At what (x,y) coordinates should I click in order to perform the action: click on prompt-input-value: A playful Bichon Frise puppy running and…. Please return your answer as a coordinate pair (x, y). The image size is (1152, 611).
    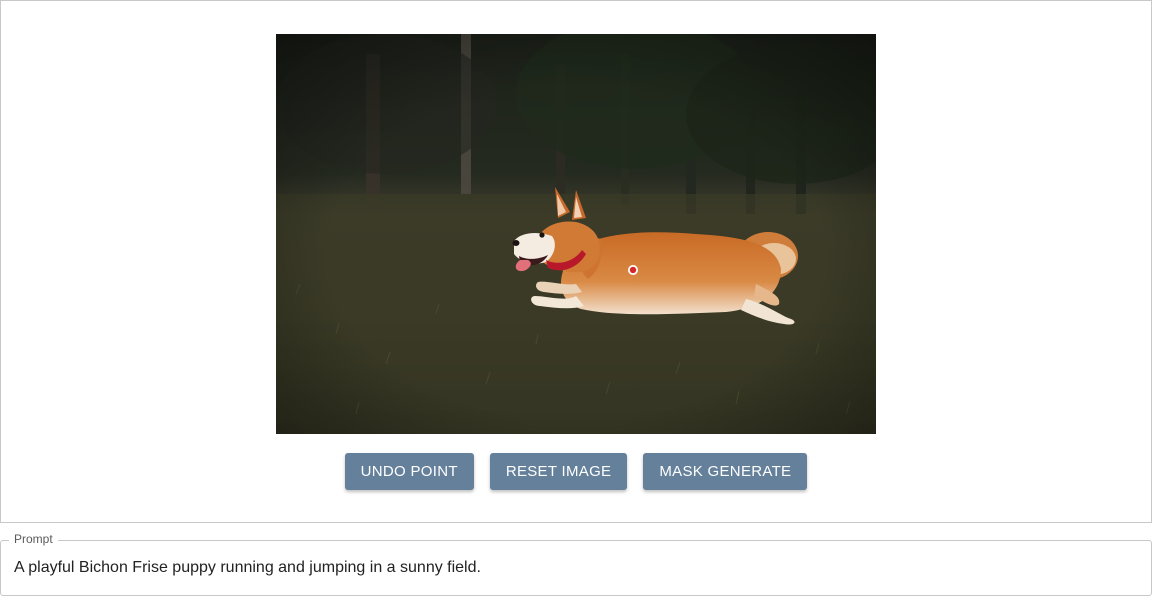
    Looking at the image, I should click on (247, 568).